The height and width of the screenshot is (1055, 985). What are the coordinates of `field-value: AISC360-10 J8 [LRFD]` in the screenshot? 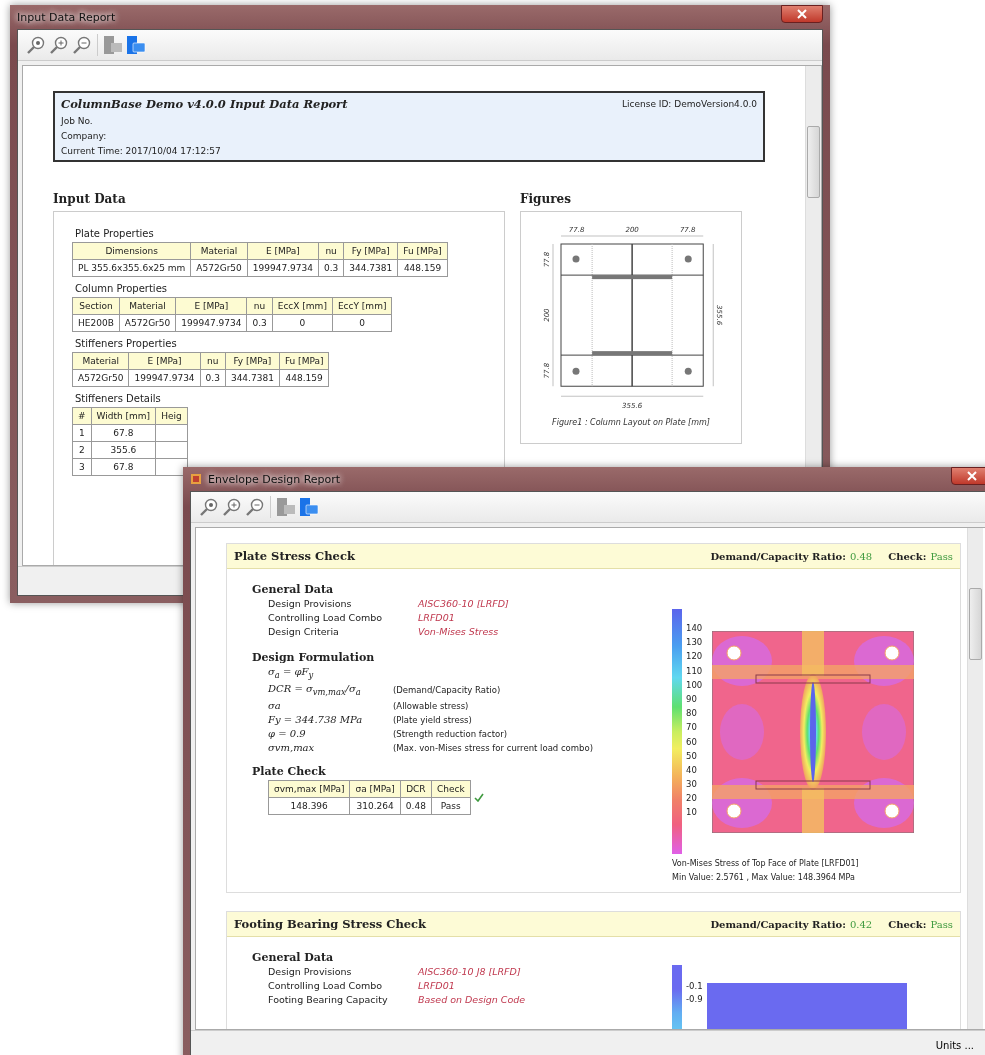 It's located at (470, 971).